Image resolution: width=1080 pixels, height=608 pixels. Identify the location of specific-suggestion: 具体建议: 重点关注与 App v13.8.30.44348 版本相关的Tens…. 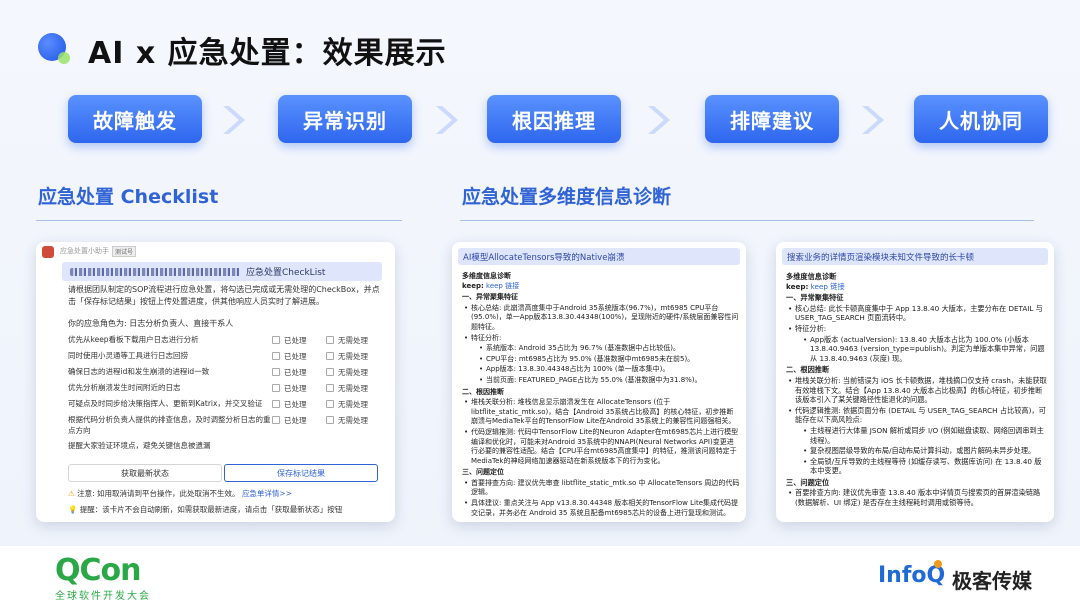
(601, 508).